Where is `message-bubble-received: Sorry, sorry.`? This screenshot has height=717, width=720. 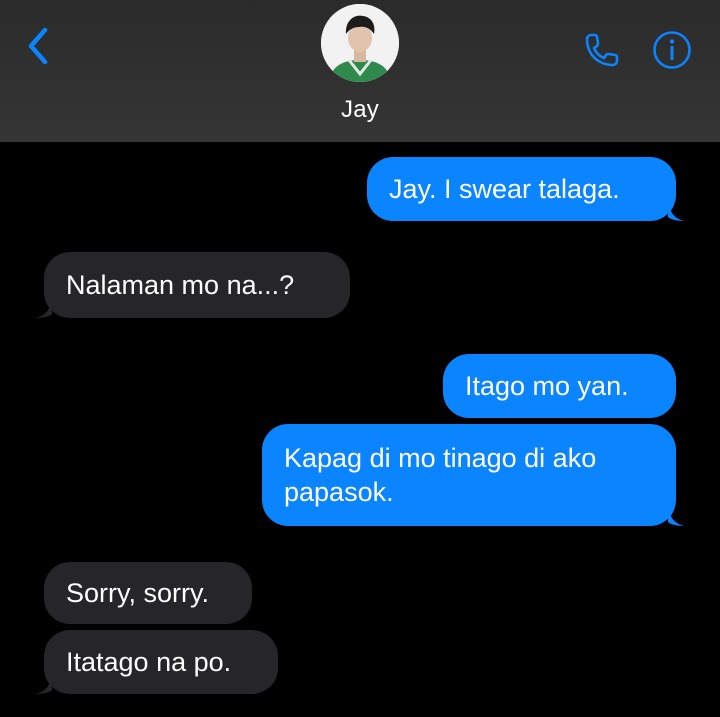 message-bubble-received: Sorry, sorry. is located at coordinates (148, 593).